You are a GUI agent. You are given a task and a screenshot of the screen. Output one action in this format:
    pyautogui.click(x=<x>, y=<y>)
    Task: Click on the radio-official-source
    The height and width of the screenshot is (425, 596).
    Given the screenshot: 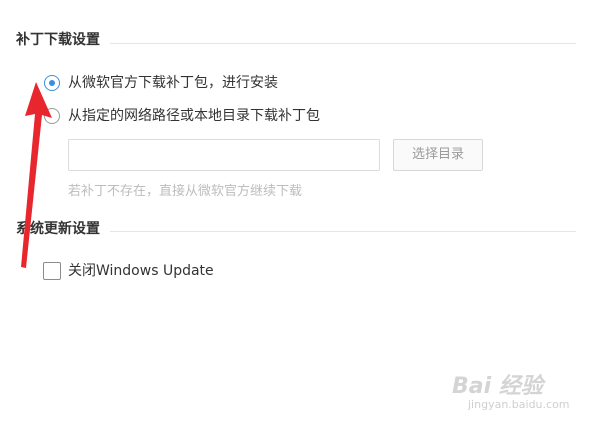 What is the action you would take?
    pyautogui.click(x=52, y=83)
    